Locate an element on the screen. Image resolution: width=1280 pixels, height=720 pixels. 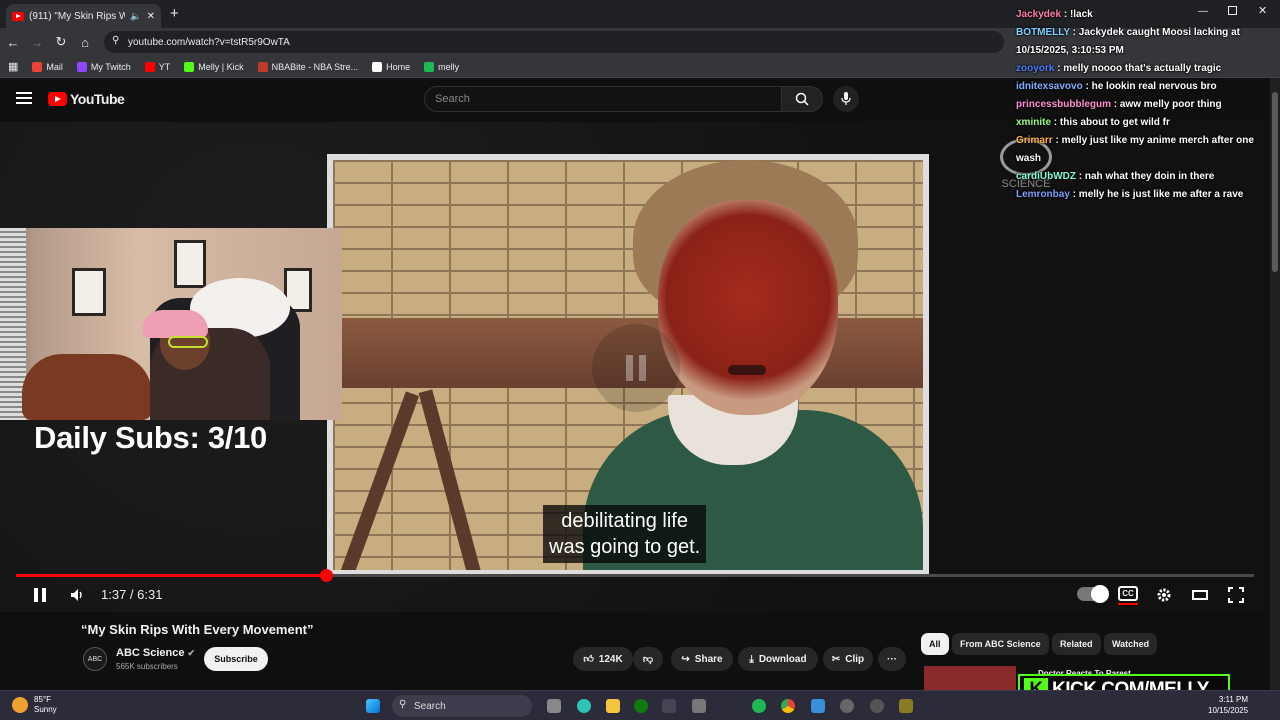
chat-text: melly he is just like me after a rave is located at coordinates (1161, 194).